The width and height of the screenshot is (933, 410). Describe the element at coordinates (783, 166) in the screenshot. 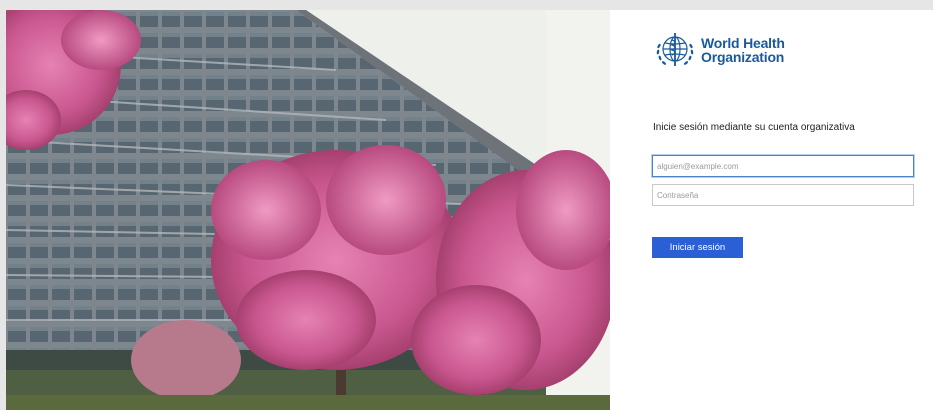

I see `email-input` at that location.